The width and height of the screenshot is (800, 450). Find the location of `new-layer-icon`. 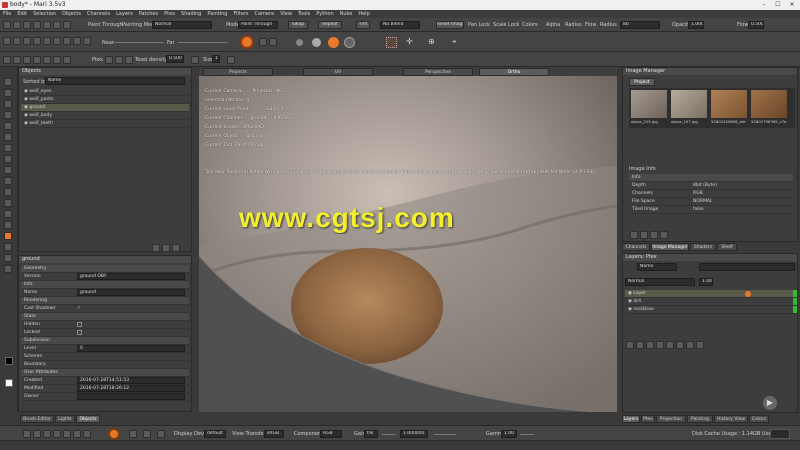

new-layer-icon is located at coordinates (630, 345).